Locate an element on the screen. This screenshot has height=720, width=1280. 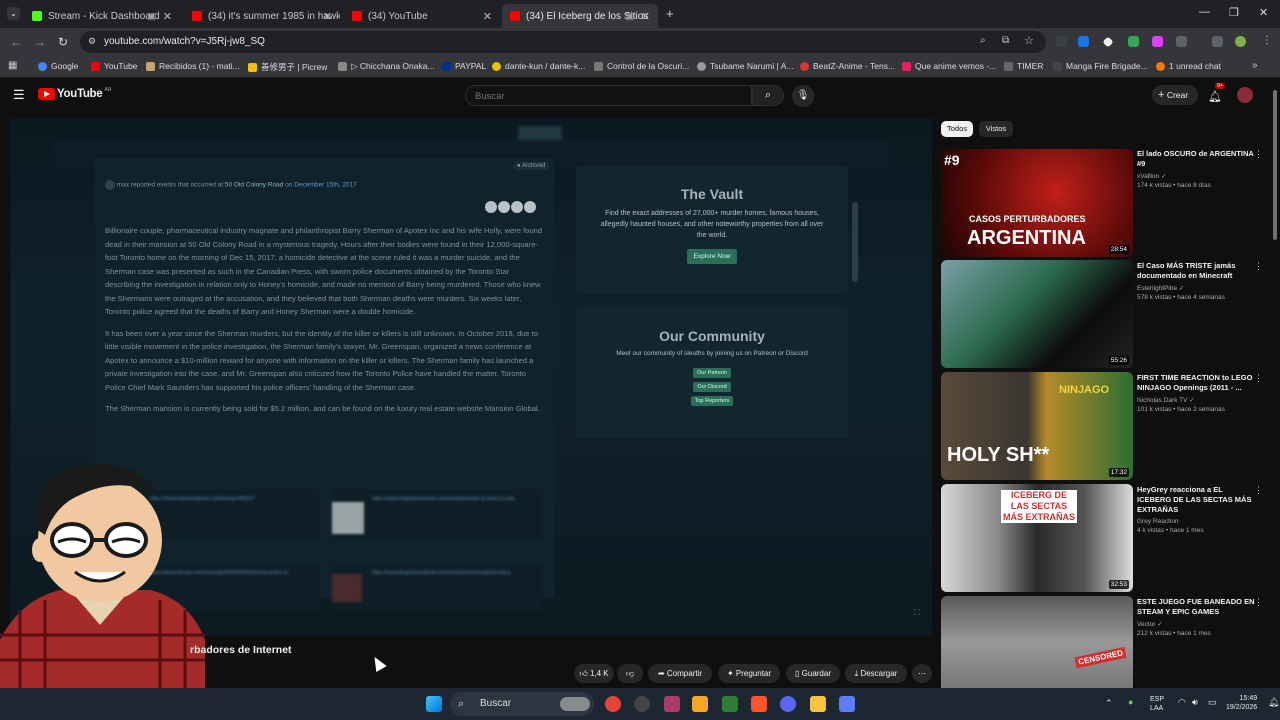
close-window-icon: ✕ is located at coordinates (1263, 12).